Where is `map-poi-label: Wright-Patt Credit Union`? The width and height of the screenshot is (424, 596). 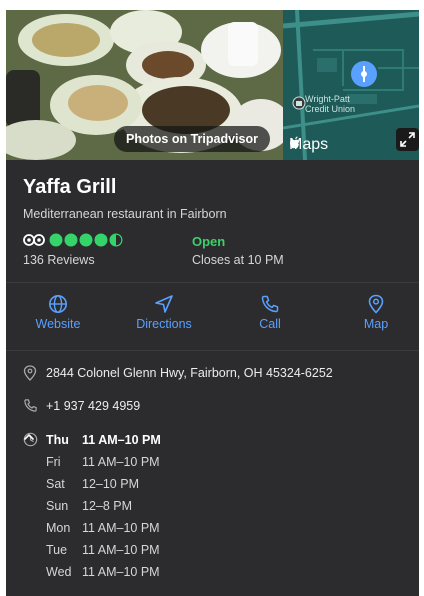 map-poi-label: Wright-Patt Credit Union is located at coordinates (330, 104).